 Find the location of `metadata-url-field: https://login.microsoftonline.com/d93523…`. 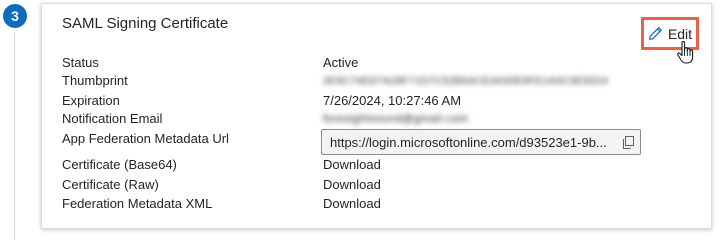

metadata-url-field: https://login.microsoftonline.com/d93523… is located at coordinates (481, 142).